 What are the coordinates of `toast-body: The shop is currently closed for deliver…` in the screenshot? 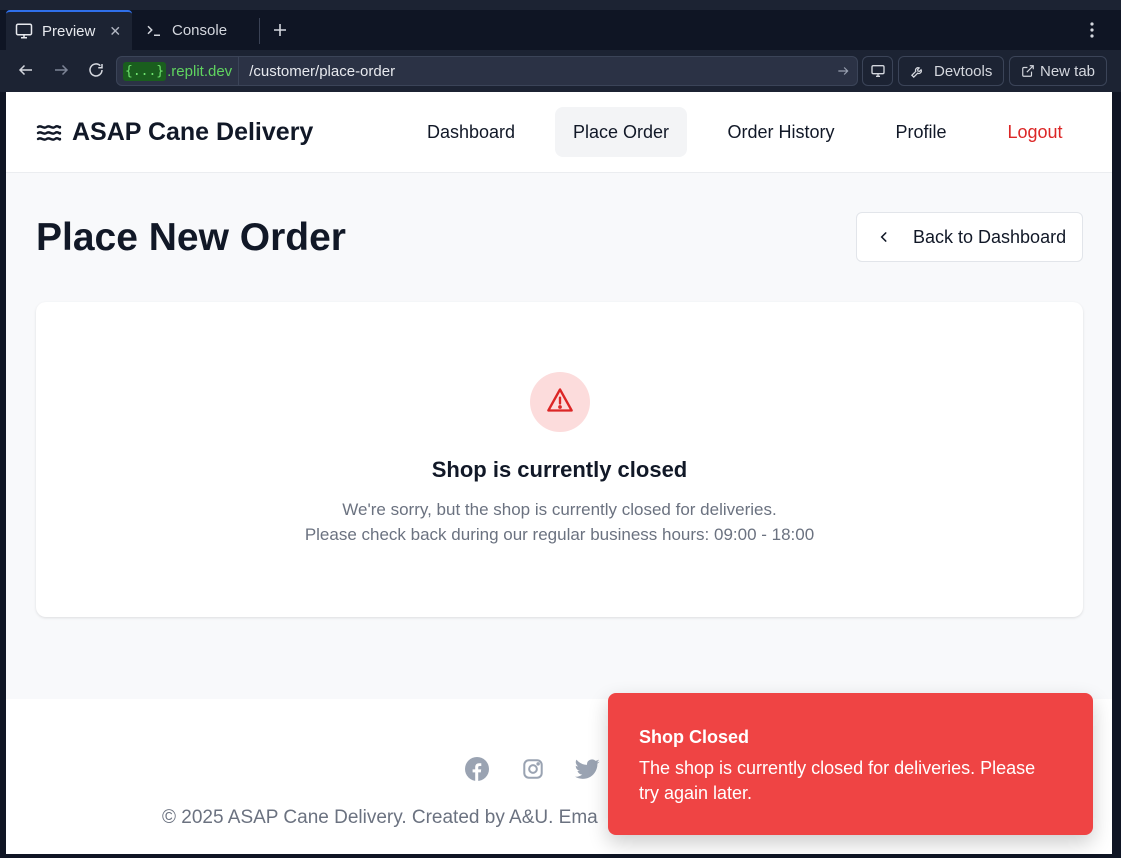 It's located at (837, 780).